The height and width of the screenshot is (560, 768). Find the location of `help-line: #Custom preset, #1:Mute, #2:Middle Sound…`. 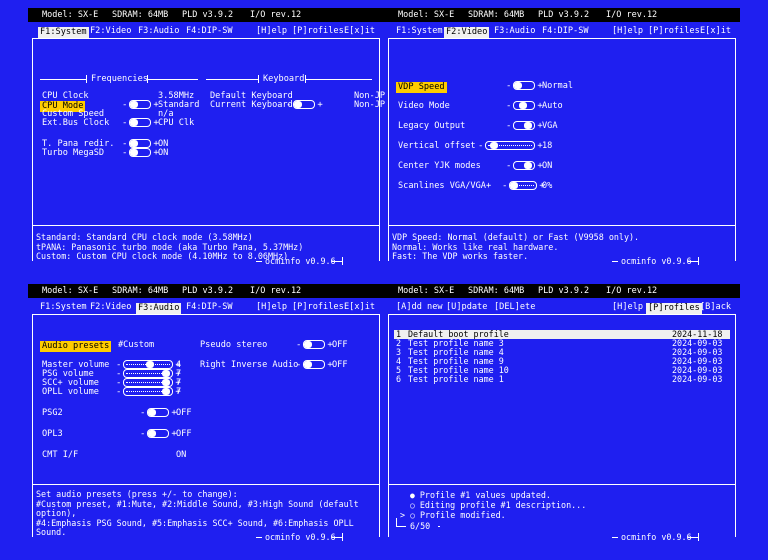

help-line: #Custom preset, #1:Mute, #2:Middle Sound… is located at coordinates (197, 508).